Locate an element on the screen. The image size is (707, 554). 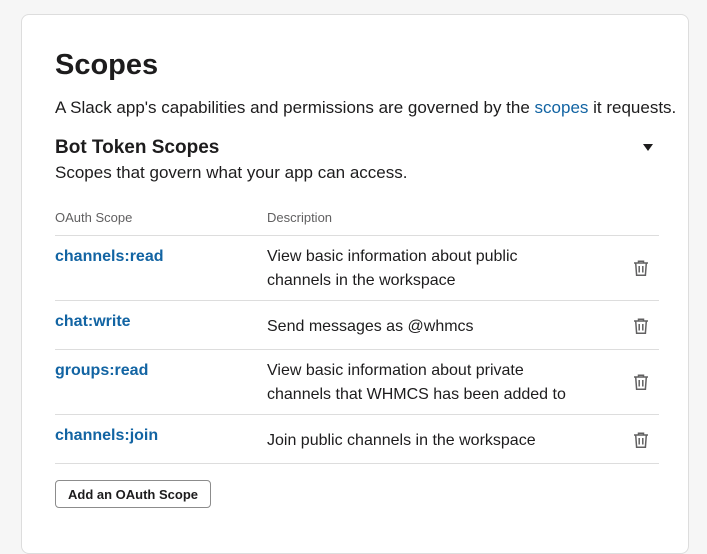
collapse-toggle is located at coordinates (648, 147).